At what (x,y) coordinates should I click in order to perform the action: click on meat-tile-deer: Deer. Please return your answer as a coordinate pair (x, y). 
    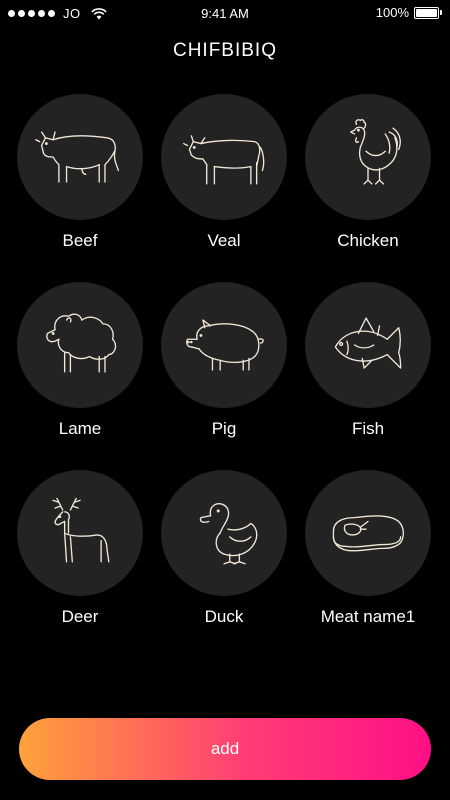
    Looking at the image, I should click on (80, 549).